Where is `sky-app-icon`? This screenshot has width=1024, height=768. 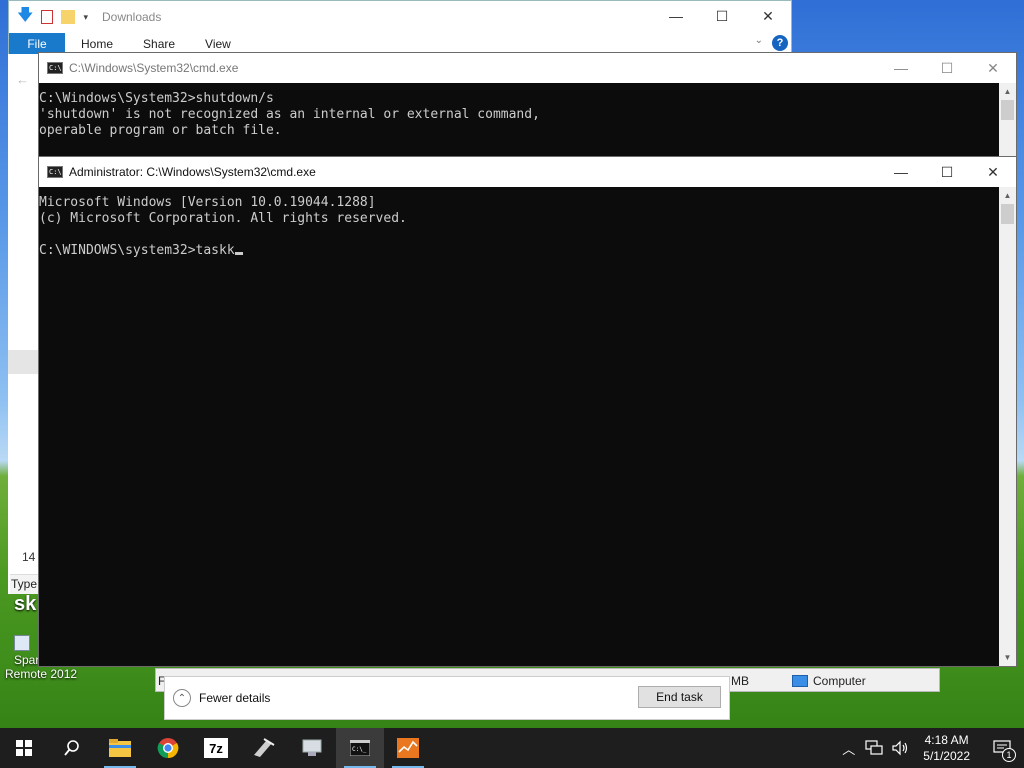 sky-app-icon is located at coordinates (264, 747).